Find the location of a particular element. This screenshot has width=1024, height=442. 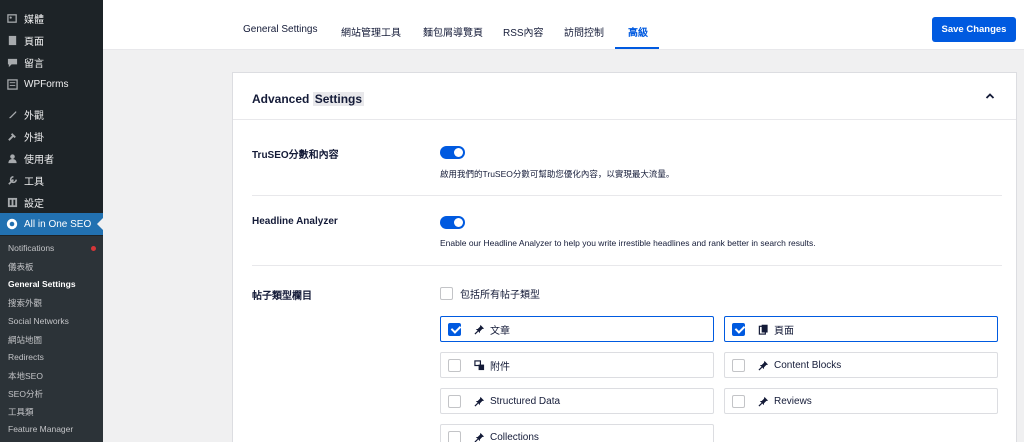

post-type-label: Collections is located at coordinates (514, 436).